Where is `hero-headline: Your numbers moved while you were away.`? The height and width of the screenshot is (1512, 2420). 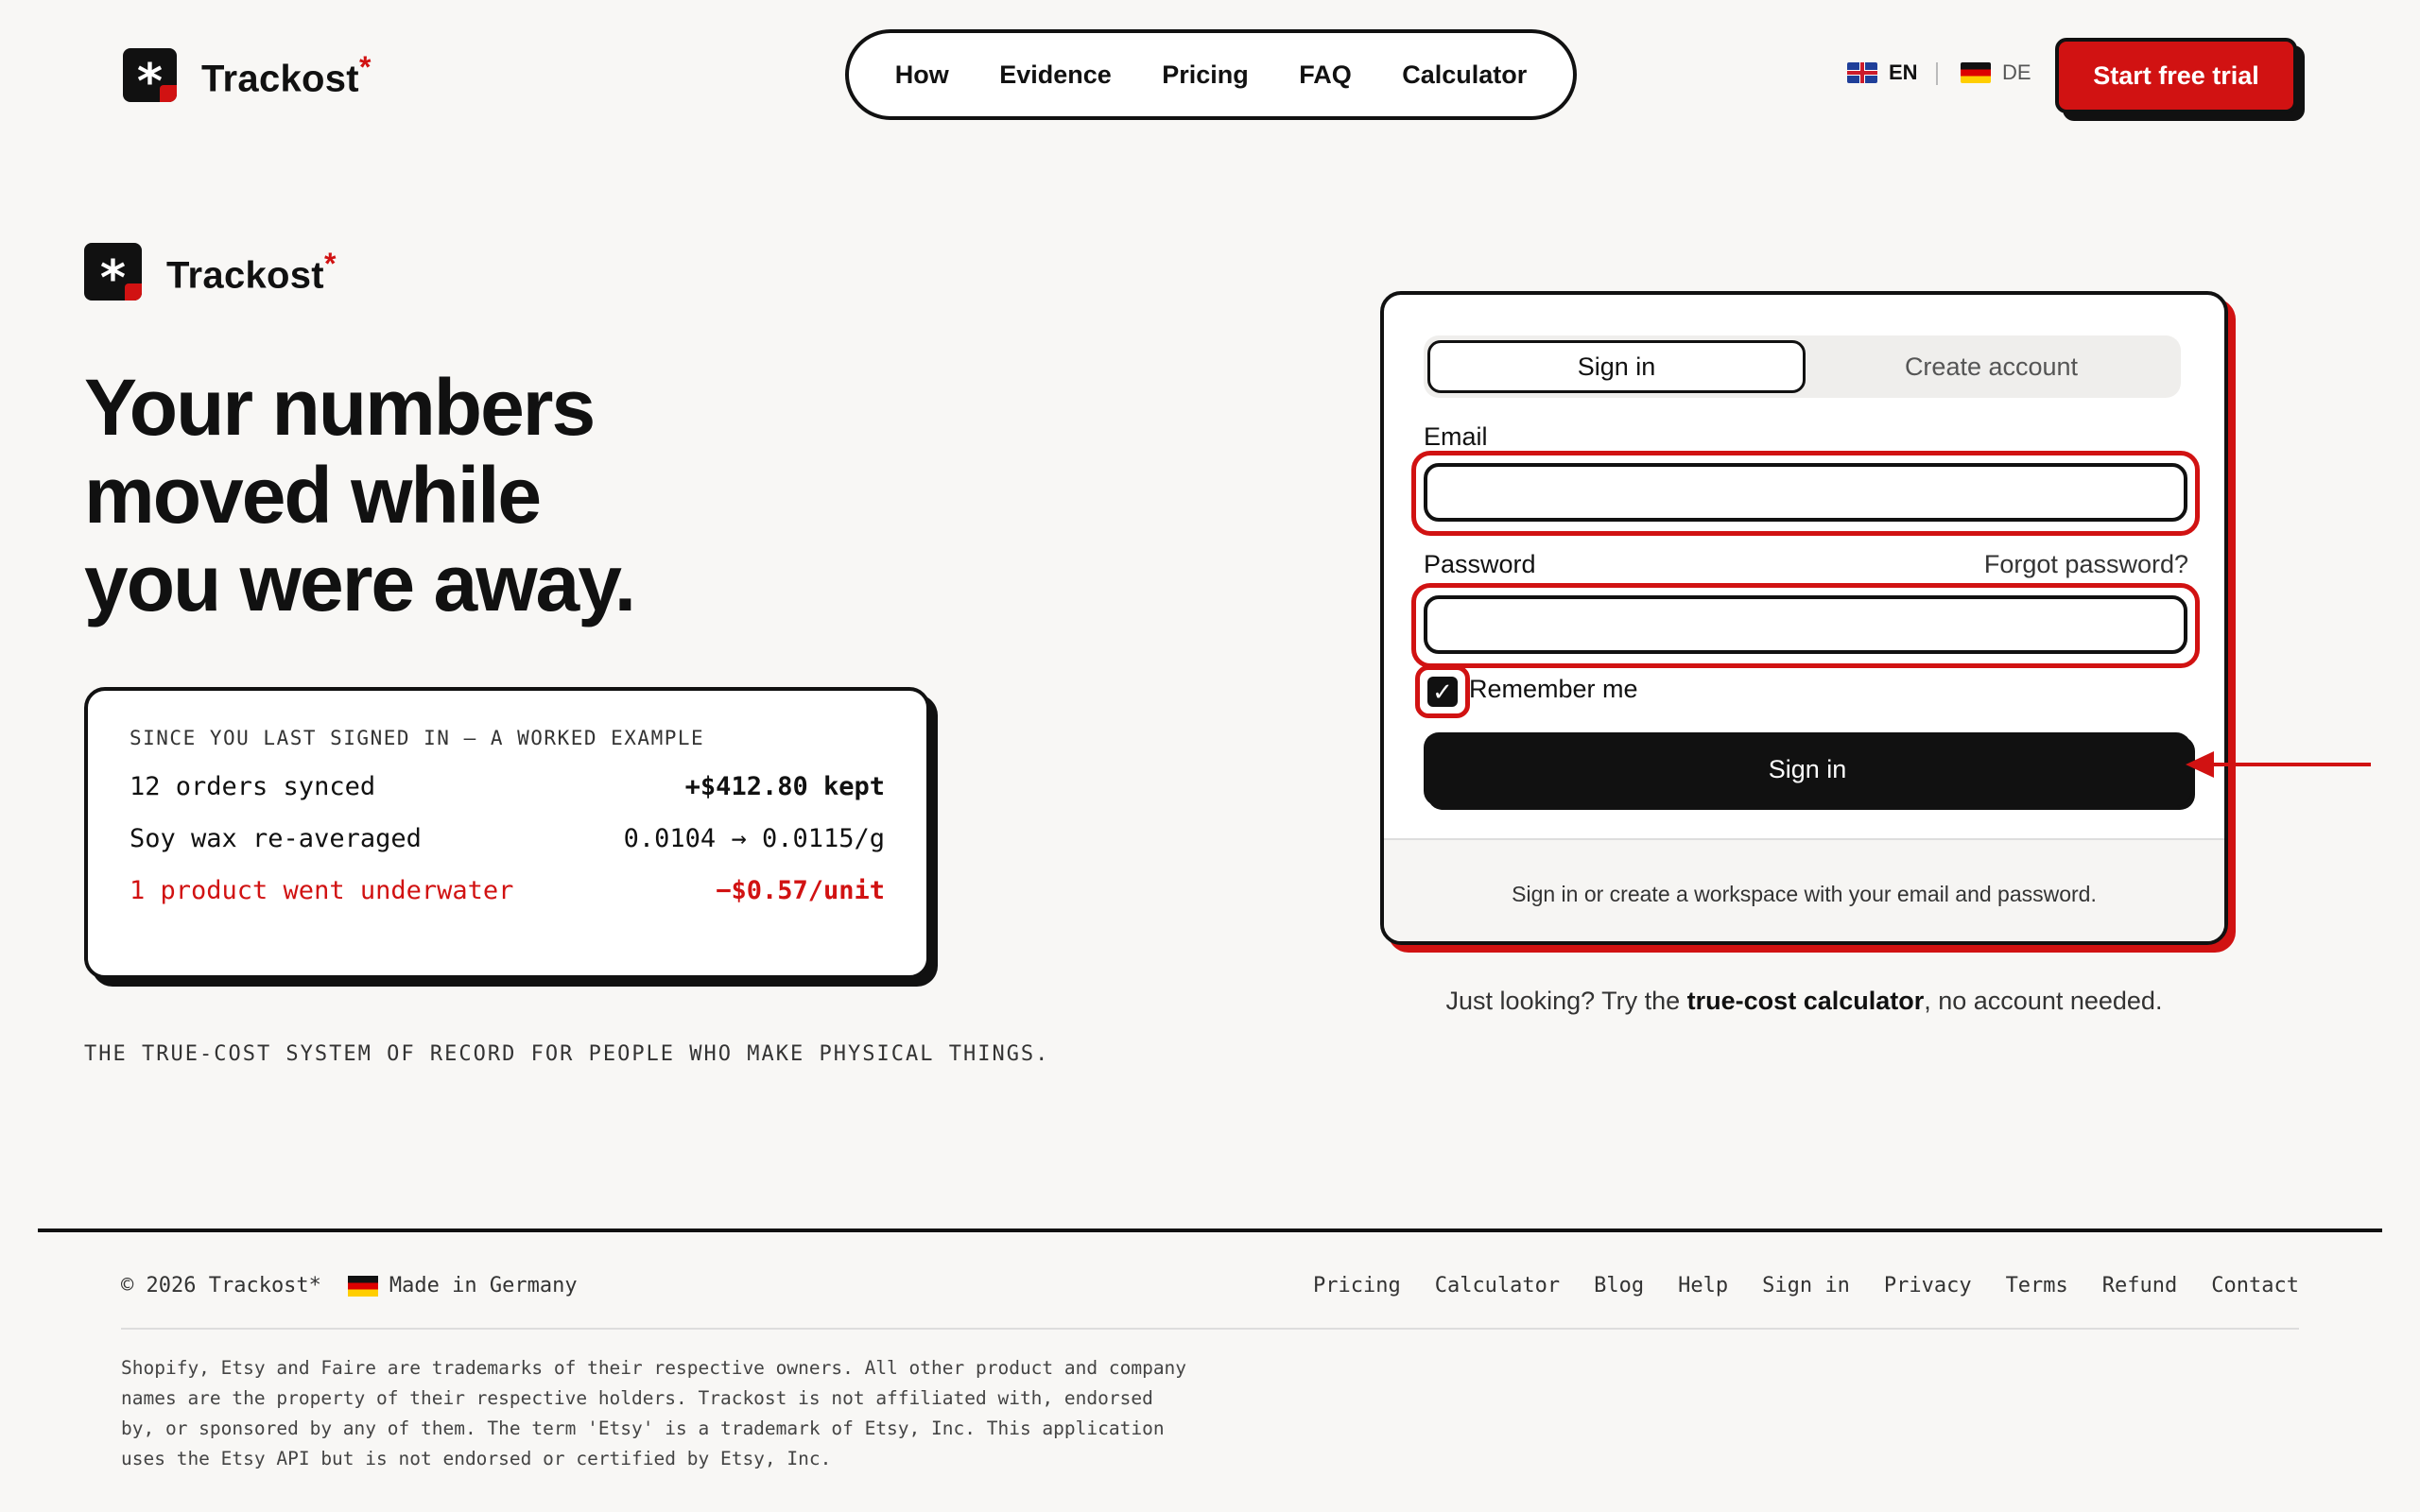 hero-headline: Your numbers moved while you were away. is located at coordinates (462, 495).